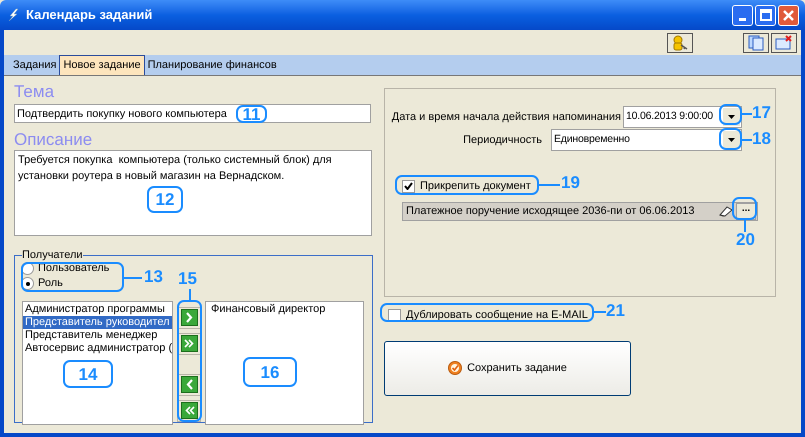 This screenshot has width=805, height=437. I want to click on close-window-button, so click(784, 42).